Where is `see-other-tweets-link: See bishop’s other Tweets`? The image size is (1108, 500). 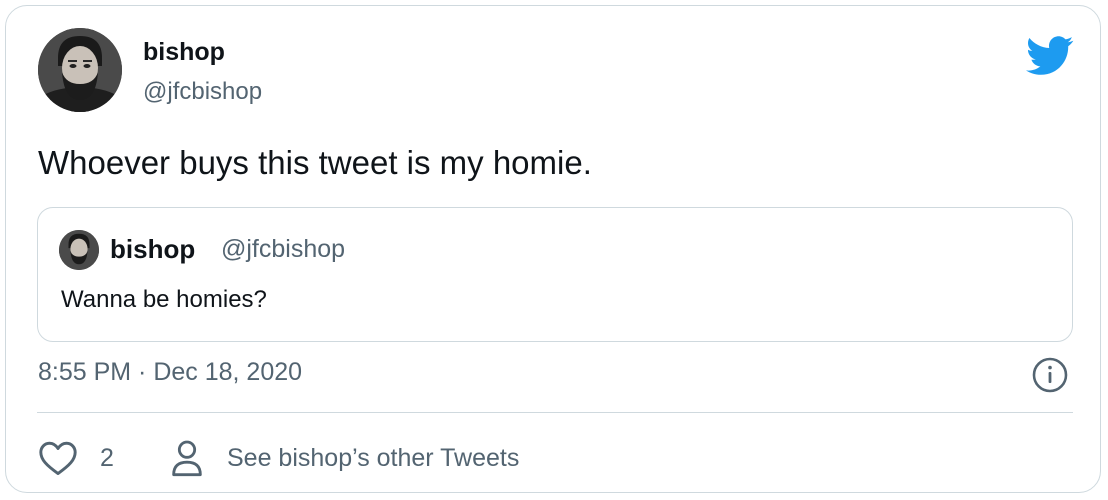
see-other-tweets-link: See bishop’s other Tweets is located at coordinates (344, 458).